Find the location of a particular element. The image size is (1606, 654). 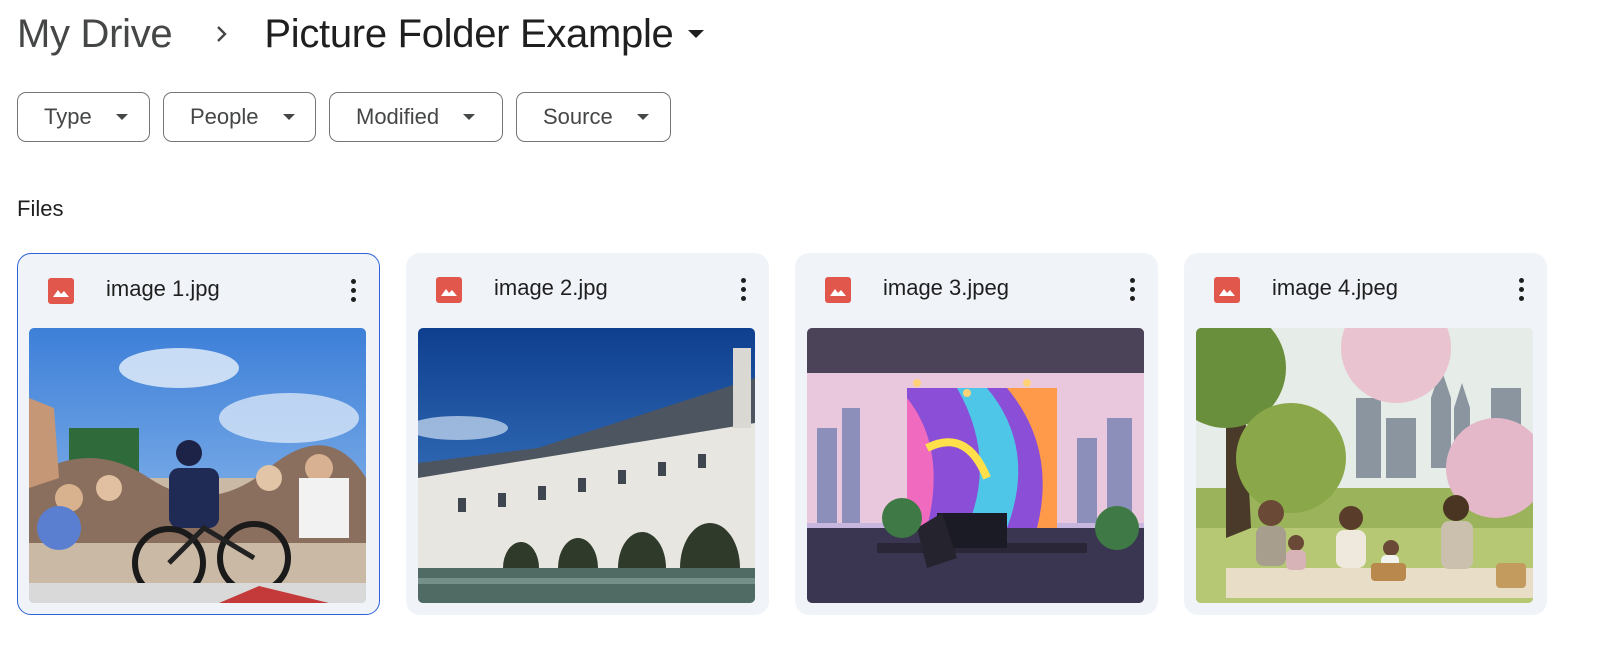

file-card: image 4.jpeg is located at coordinates (1365, 434).